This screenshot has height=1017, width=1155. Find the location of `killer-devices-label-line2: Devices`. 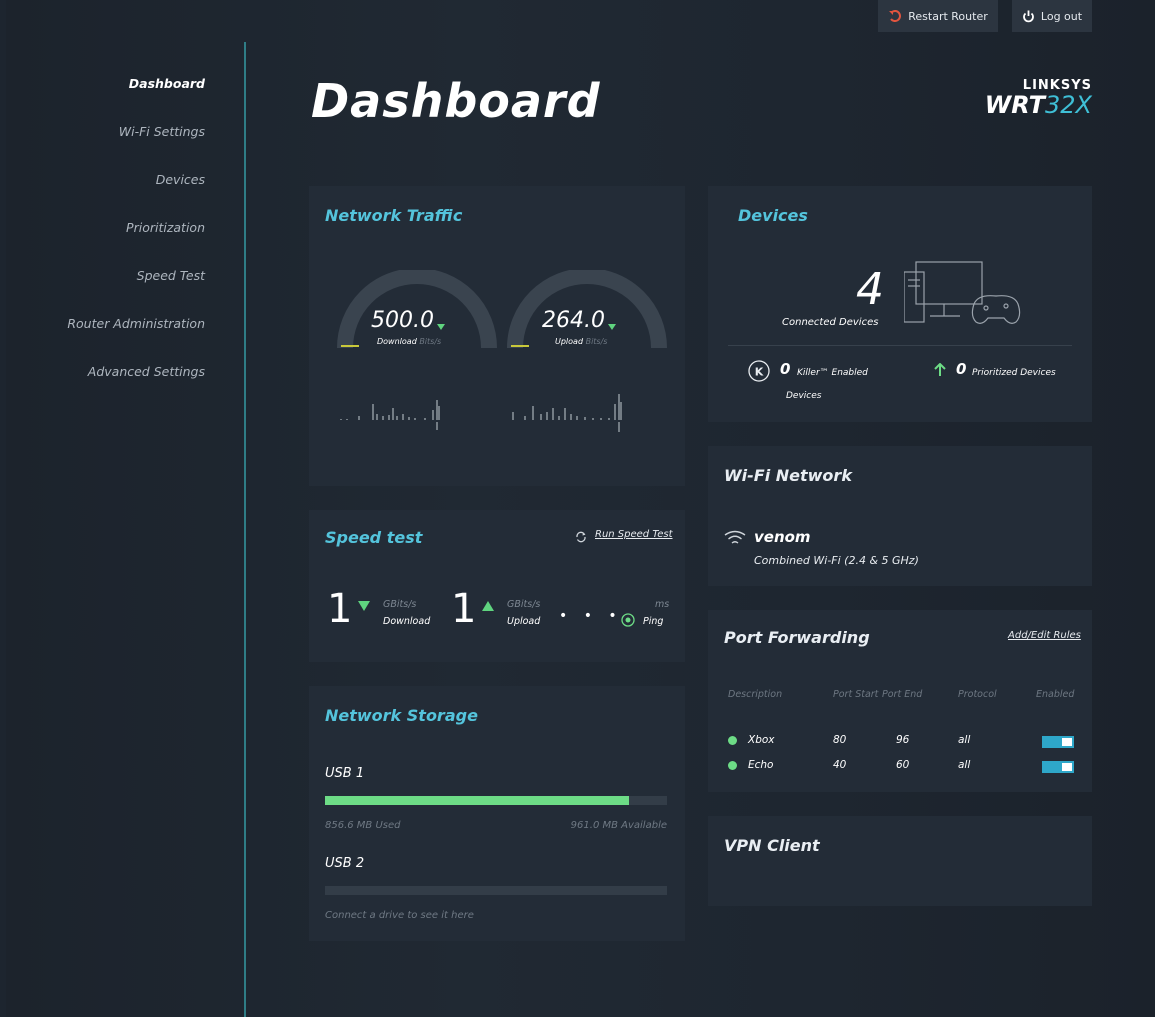

killer-devices-label-line2: Devices is located at coordinates (804, 396).